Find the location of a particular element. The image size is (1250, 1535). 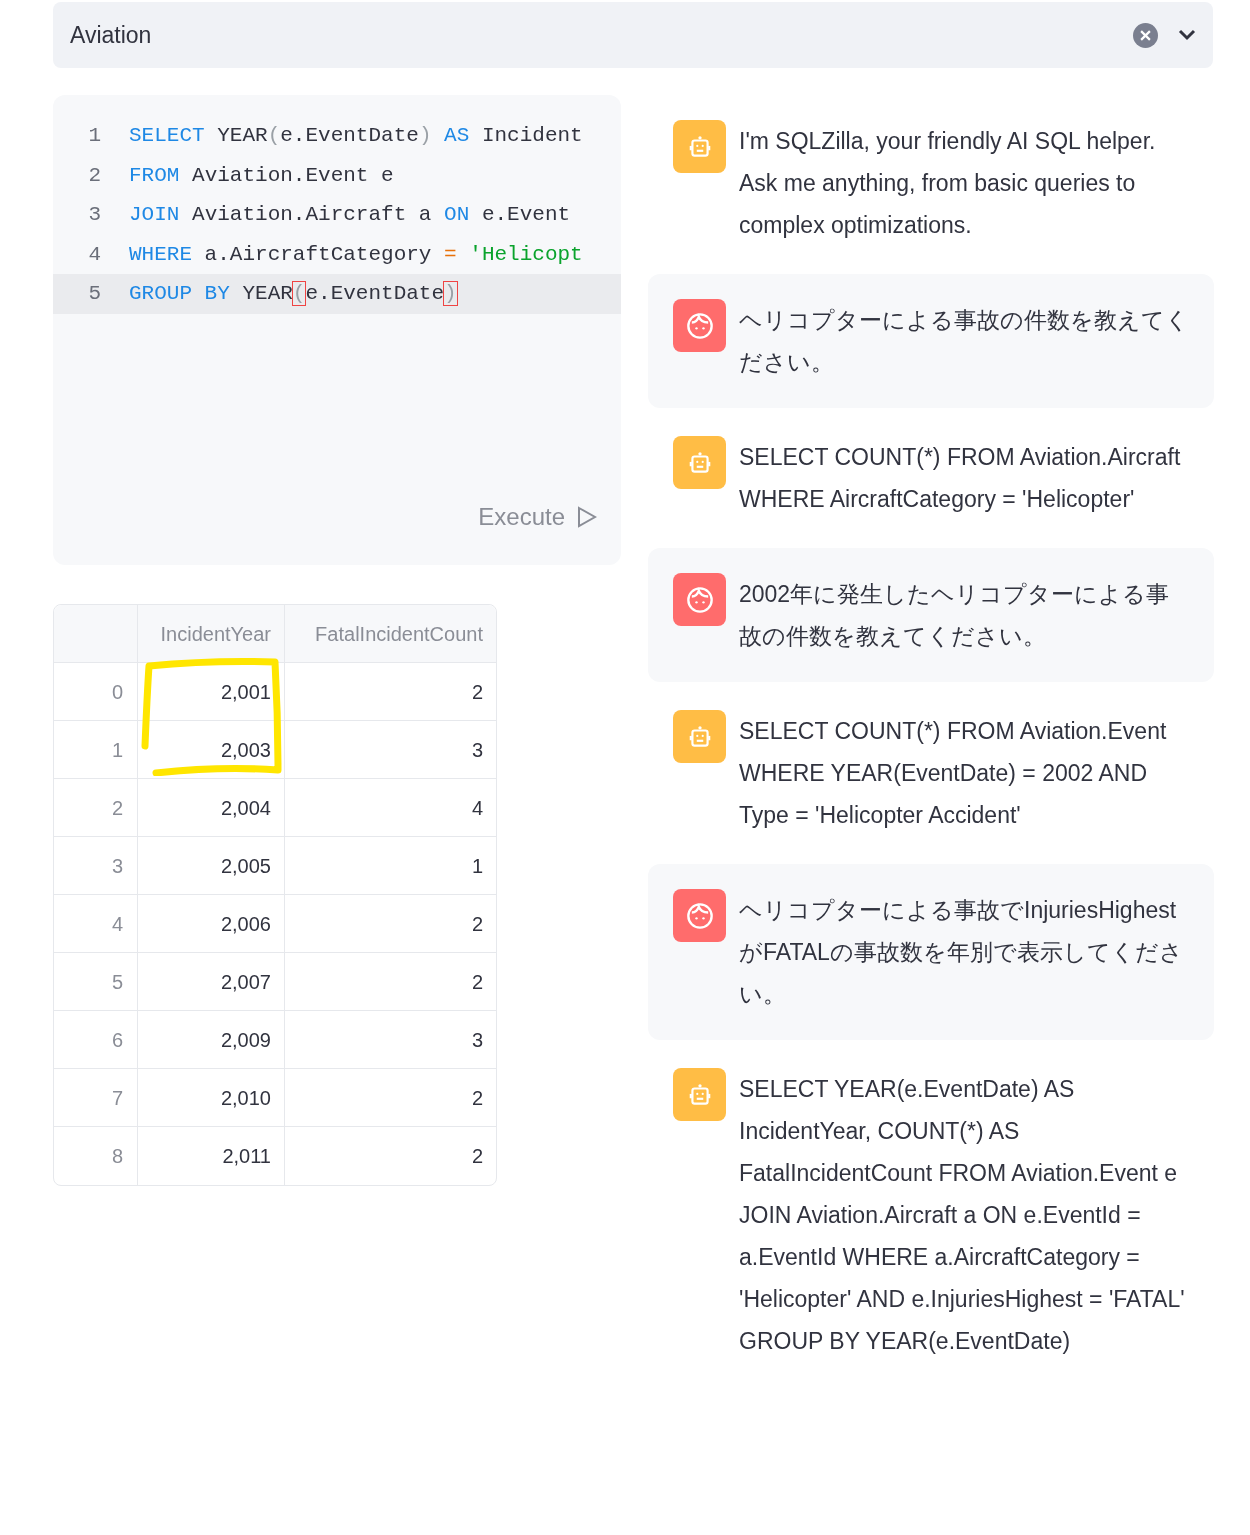

table-cell: 2,011 is located at coordinates (211, 1156).